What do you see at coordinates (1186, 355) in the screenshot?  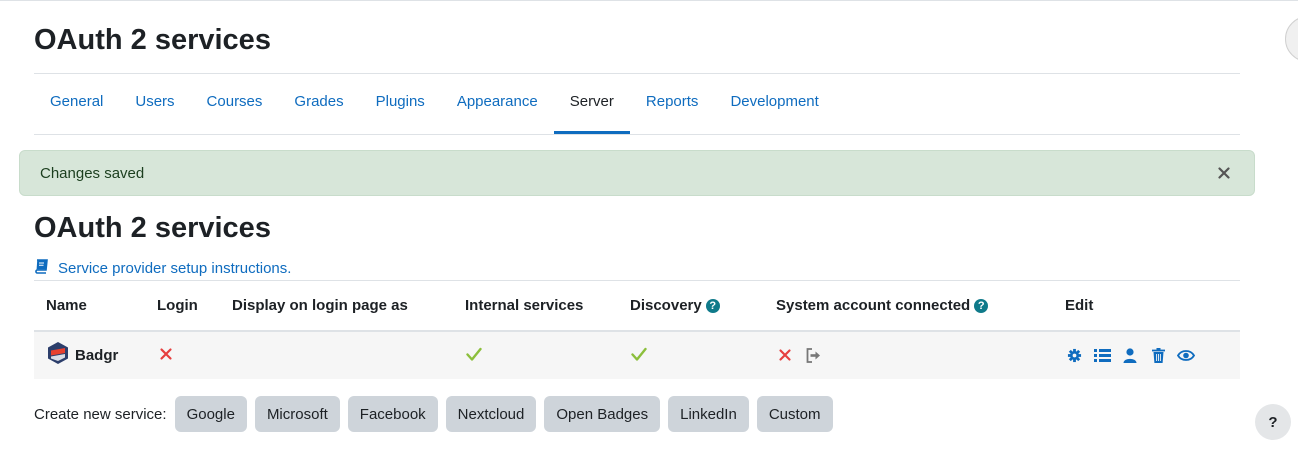 I see `eye-icon` at bounding box center [1186, 355].